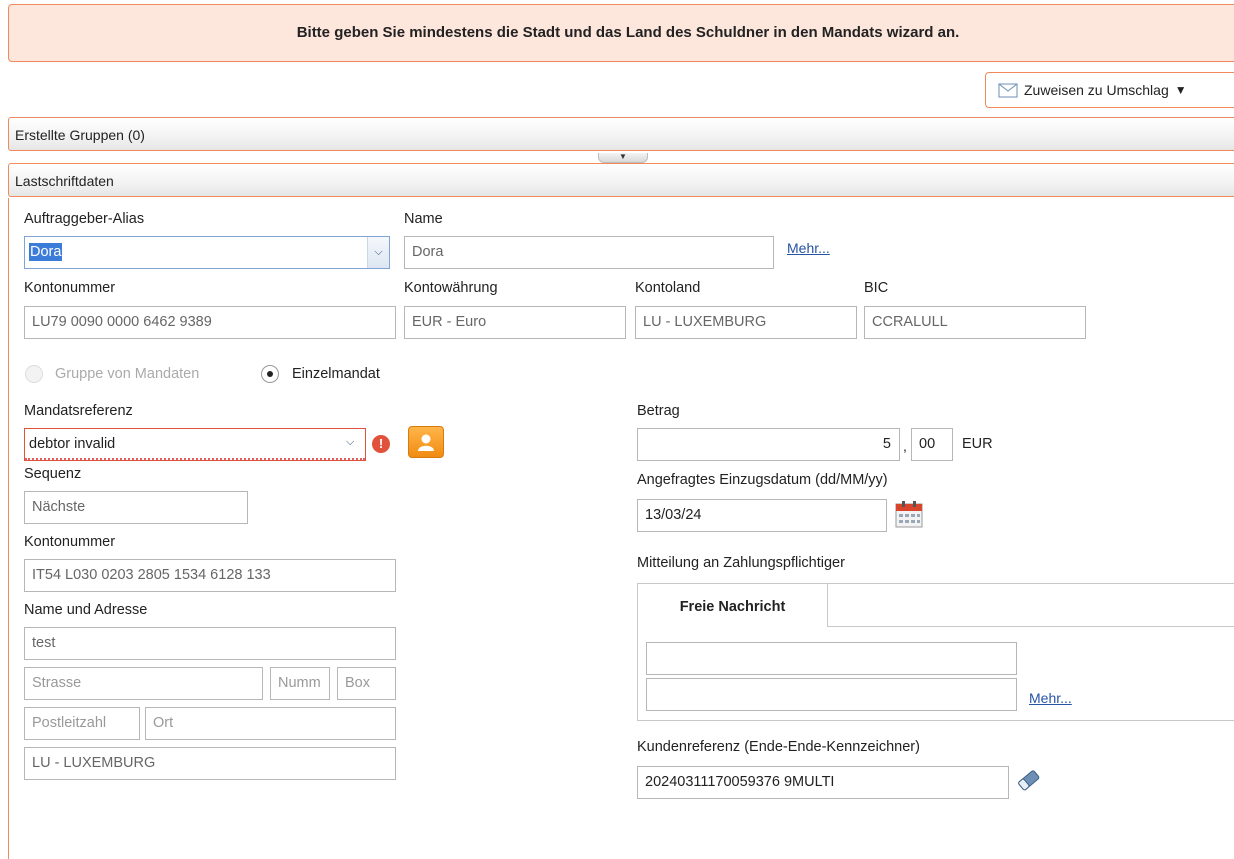 Image resolution: width=1234 pixels, height=859 pixels. Describe the element at coordinates (270, 374) in the screenshot. I see `radio-single-mandate` at that location.